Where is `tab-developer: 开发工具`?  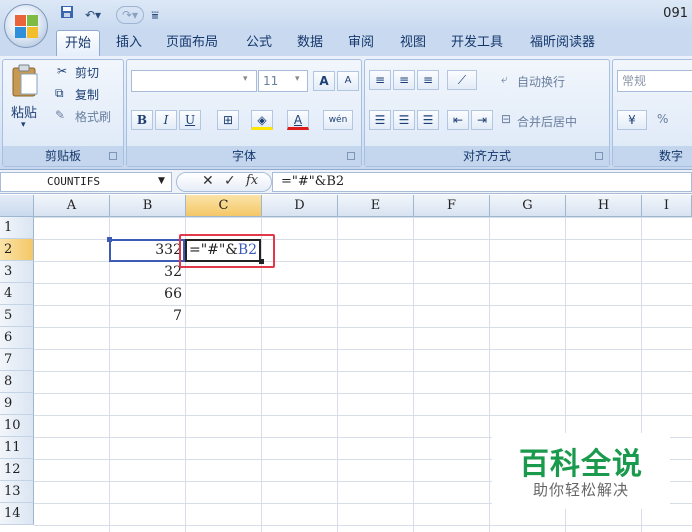
tab-developer: 开发工具 is located at coordinates (477, 43).